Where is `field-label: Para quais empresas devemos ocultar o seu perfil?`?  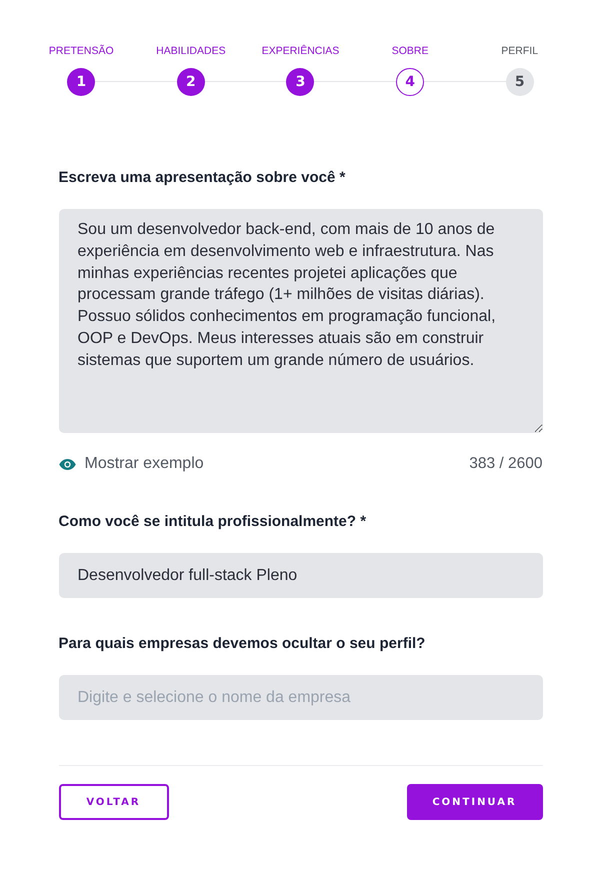
field-label: Para quais empresas devemos ocultar o seu perfil? is located at coordinates (242, 644).